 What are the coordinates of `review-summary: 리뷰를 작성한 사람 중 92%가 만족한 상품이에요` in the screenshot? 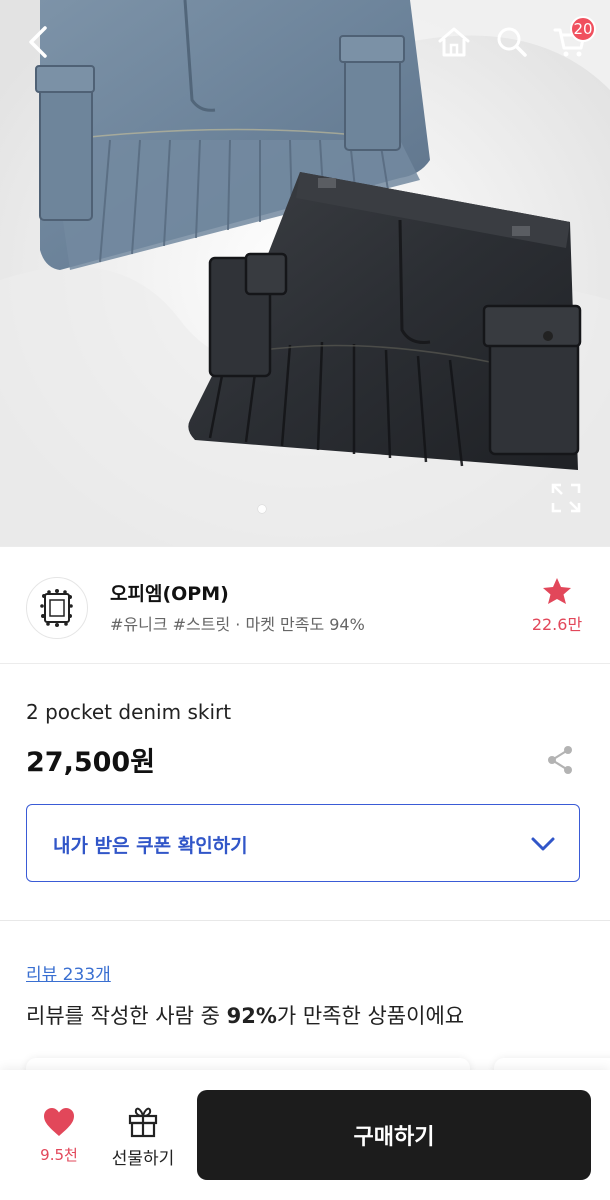 It's located at (245, 1015).